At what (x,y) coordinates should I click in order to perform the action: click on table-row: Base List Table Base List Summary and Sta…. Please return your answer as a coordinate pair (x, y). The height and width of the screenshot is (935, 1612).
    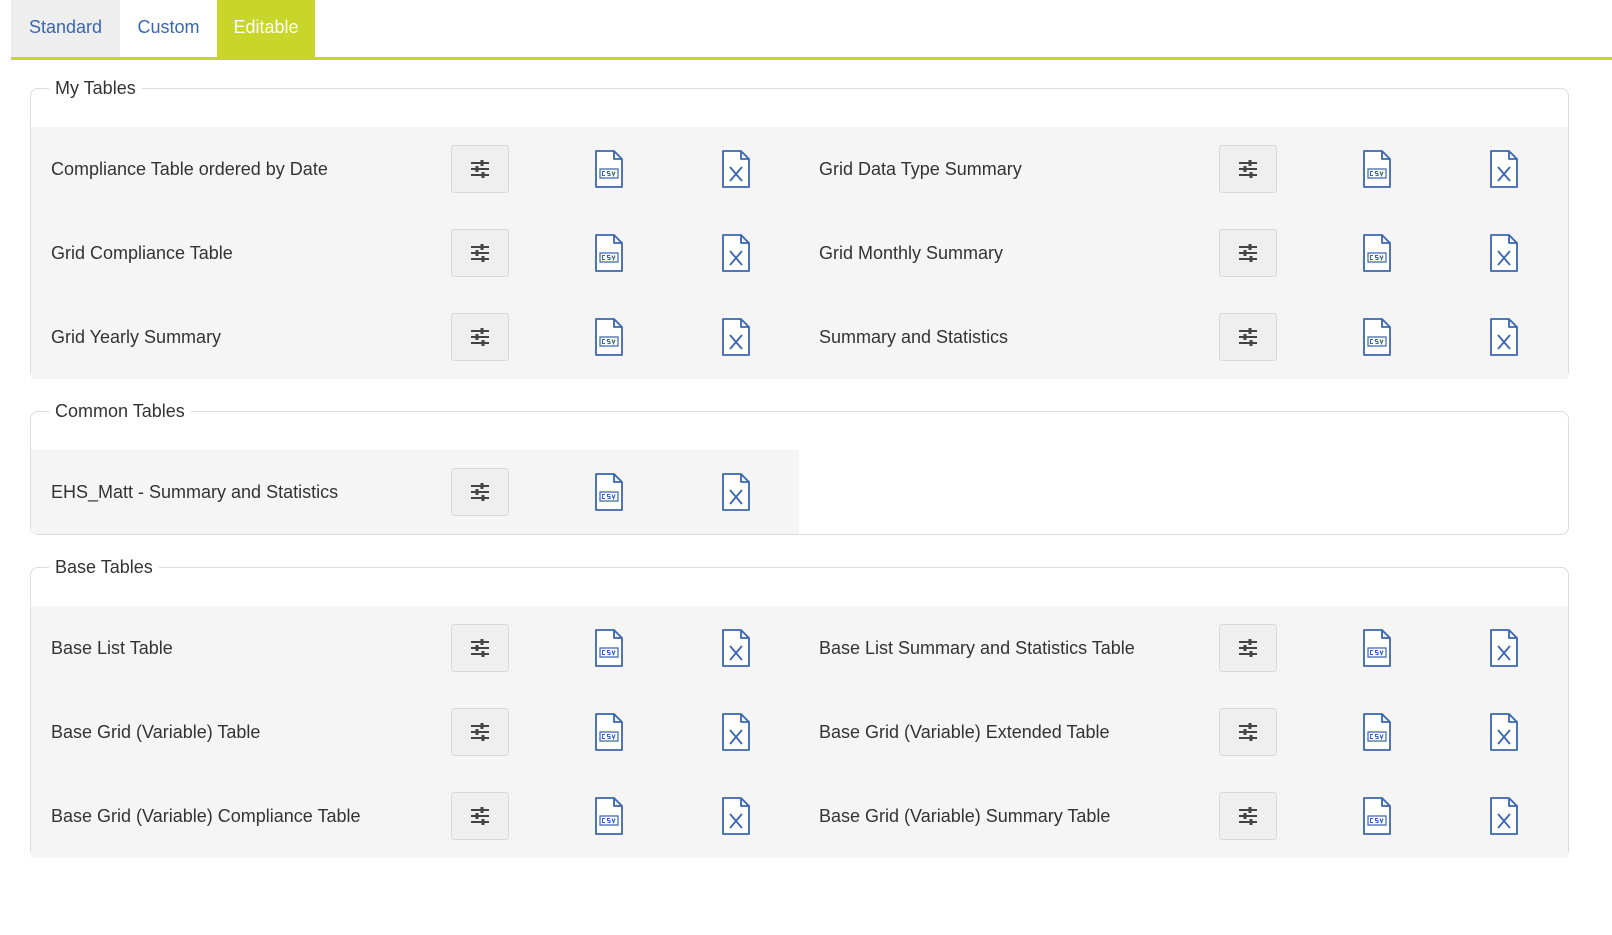
    Looking at the image, I should click on (799, 648).